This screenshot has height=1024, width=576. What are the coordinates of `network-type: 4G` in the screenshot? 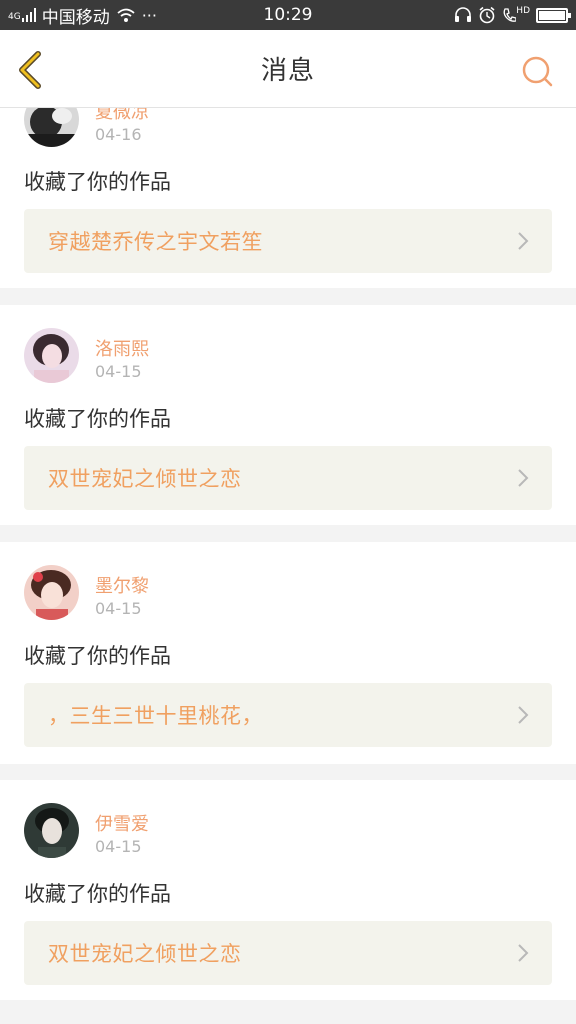 It's located at (22, 15).